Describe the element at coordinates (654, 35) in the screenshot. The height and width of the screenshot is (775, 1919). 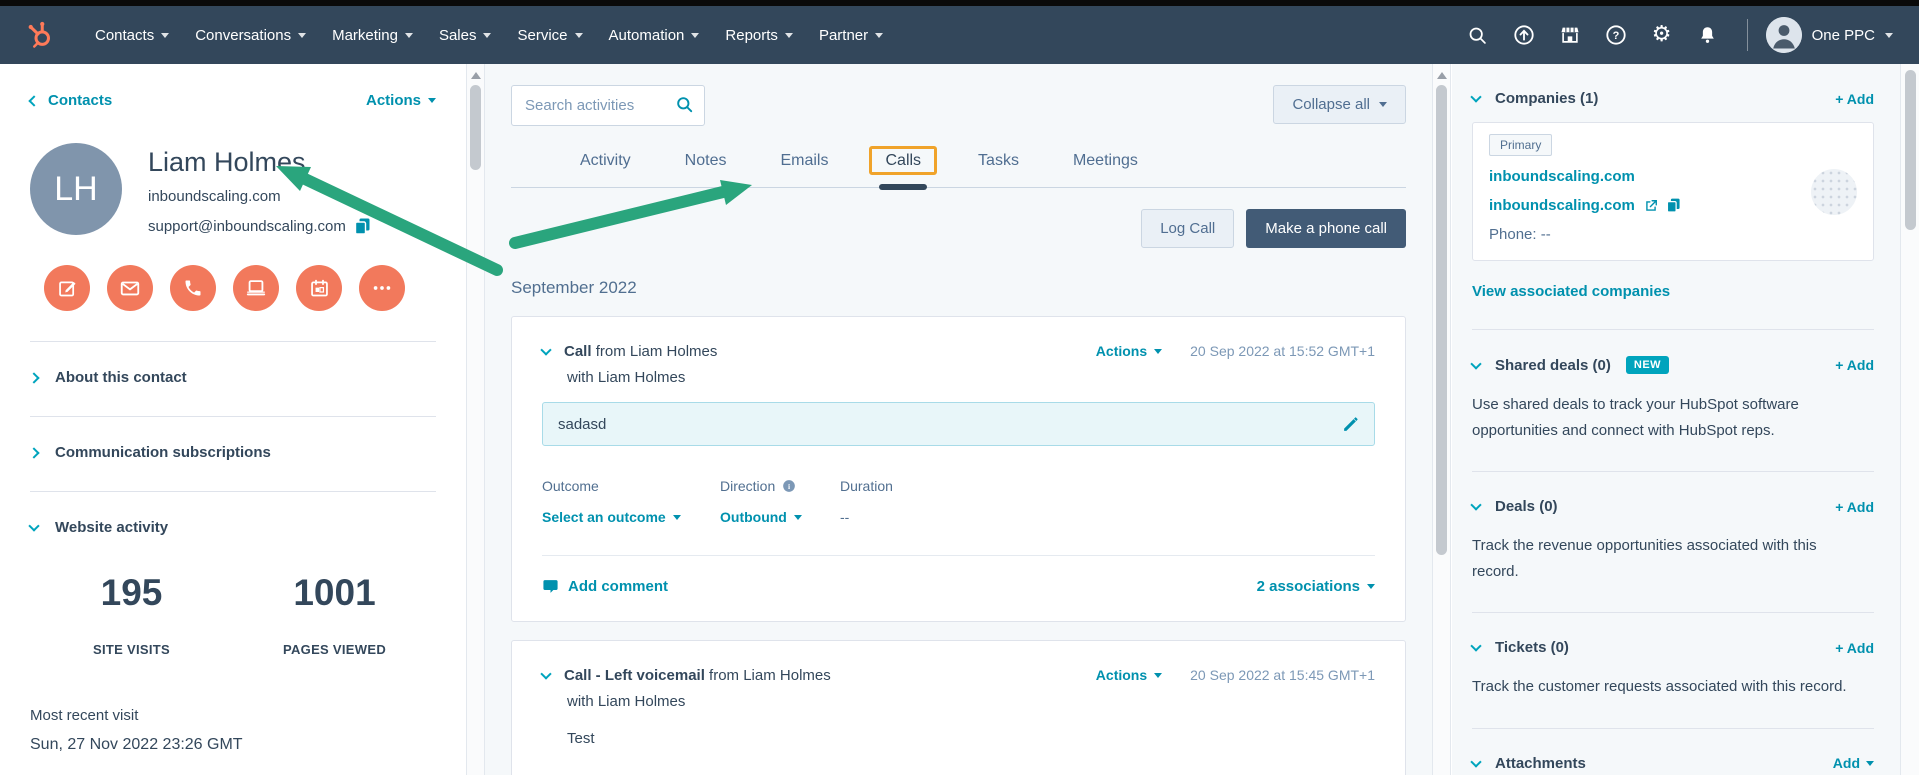
I see `nav-item-automation: Automation` at that location.